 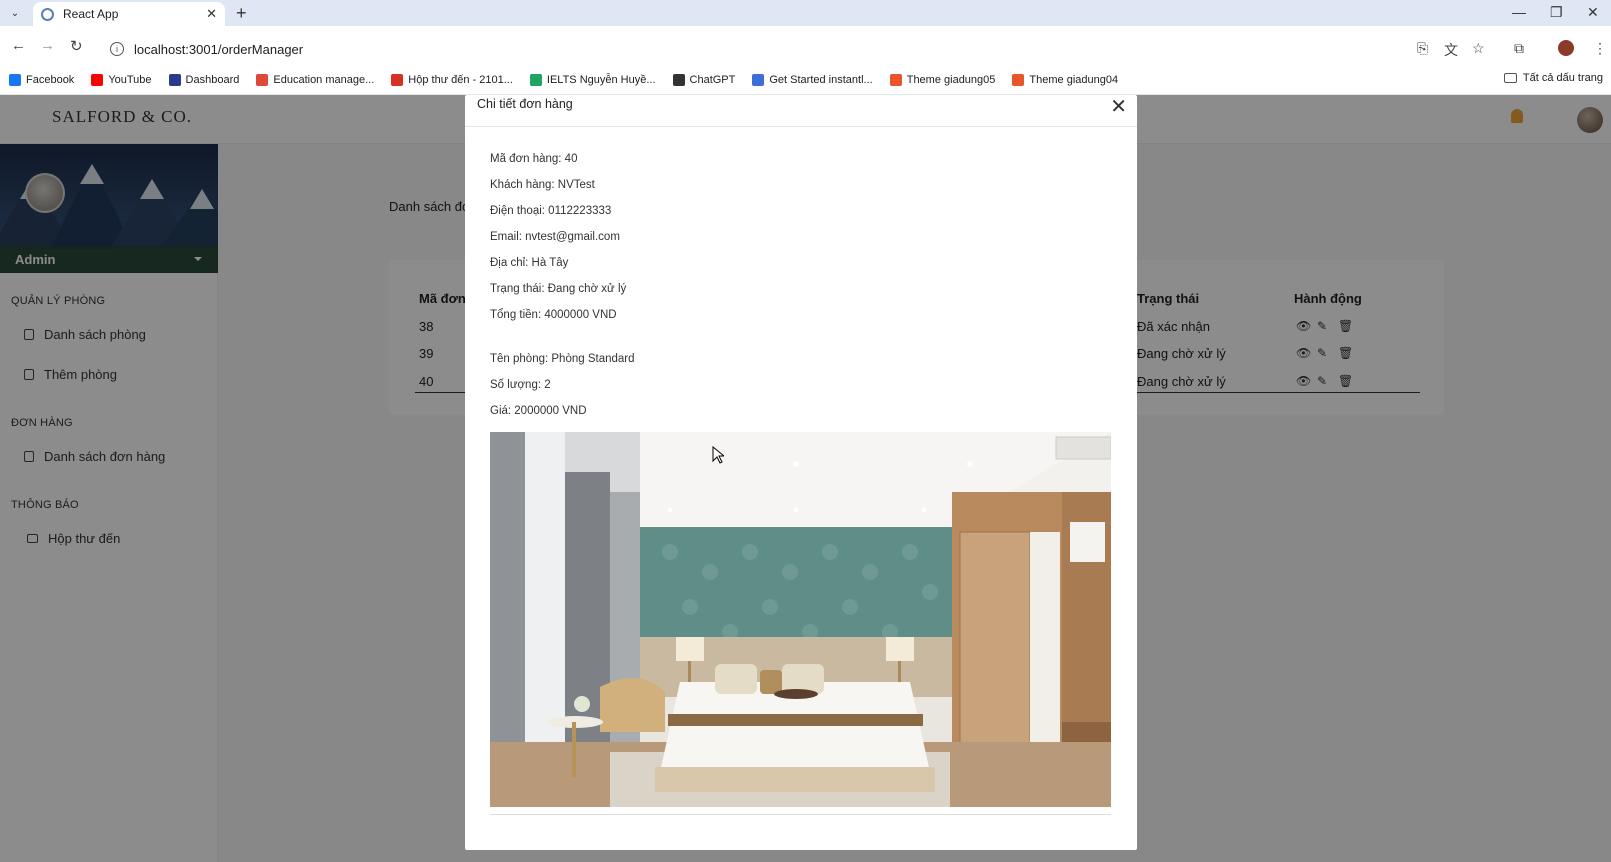 What do you see at coordinates (712, 80) in the screenshot?
I see `bookmark-label: ChatGPT` at bounding box center [712, 80].